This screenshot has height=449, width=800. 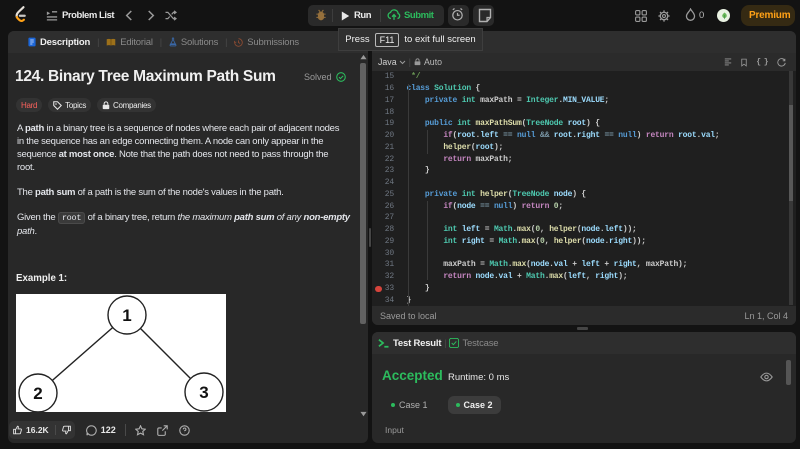 What do you see at coordinates (203, 392) in the screenshot?
I see `svg-text: 3` at bounding box center [203, 392].